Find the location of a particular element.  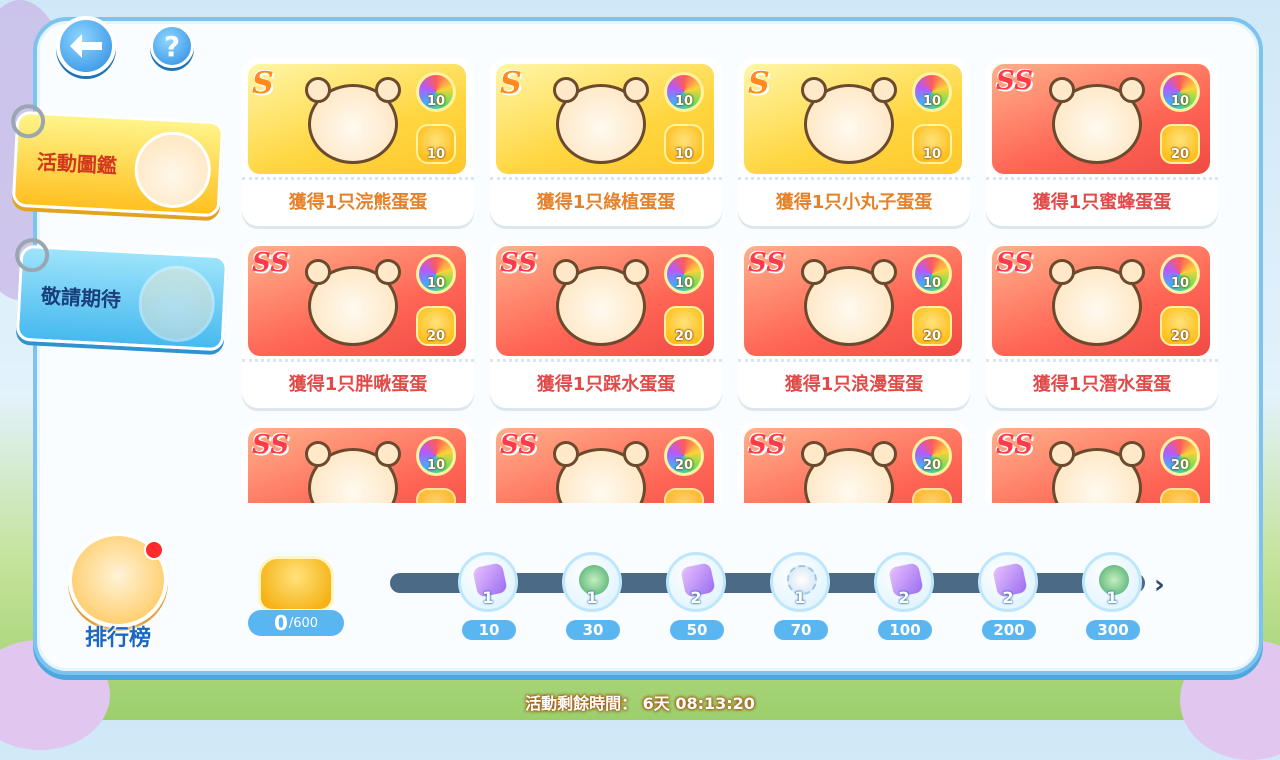

tab-label: 活動圖鑑 is located at coordinates (77, 163).